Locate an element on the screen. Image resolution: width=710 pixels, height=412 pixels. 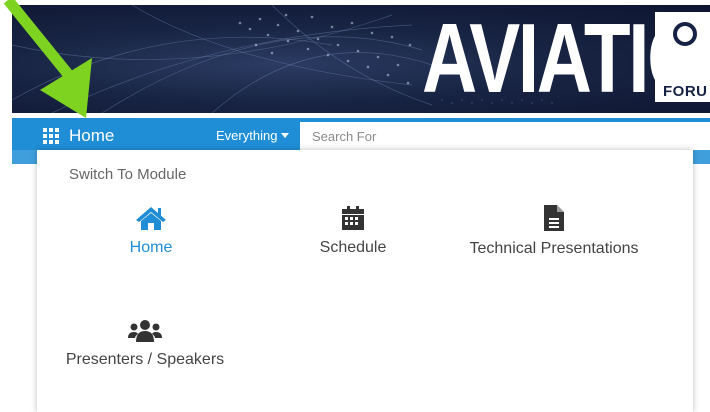
search-input is located at coordinates (505, 136).